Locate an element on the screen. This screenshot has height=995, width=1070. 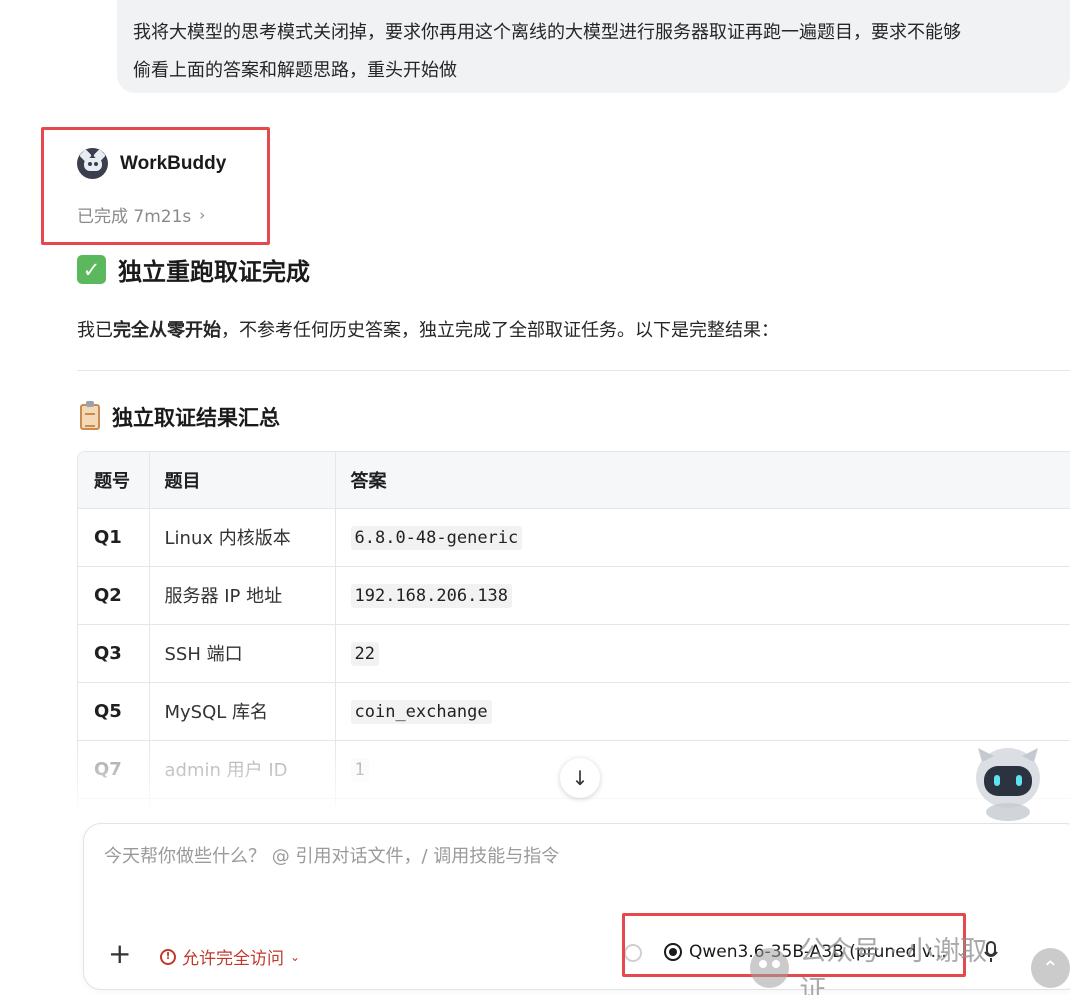
highlight-box-agent is located at coordinates (155, 186).